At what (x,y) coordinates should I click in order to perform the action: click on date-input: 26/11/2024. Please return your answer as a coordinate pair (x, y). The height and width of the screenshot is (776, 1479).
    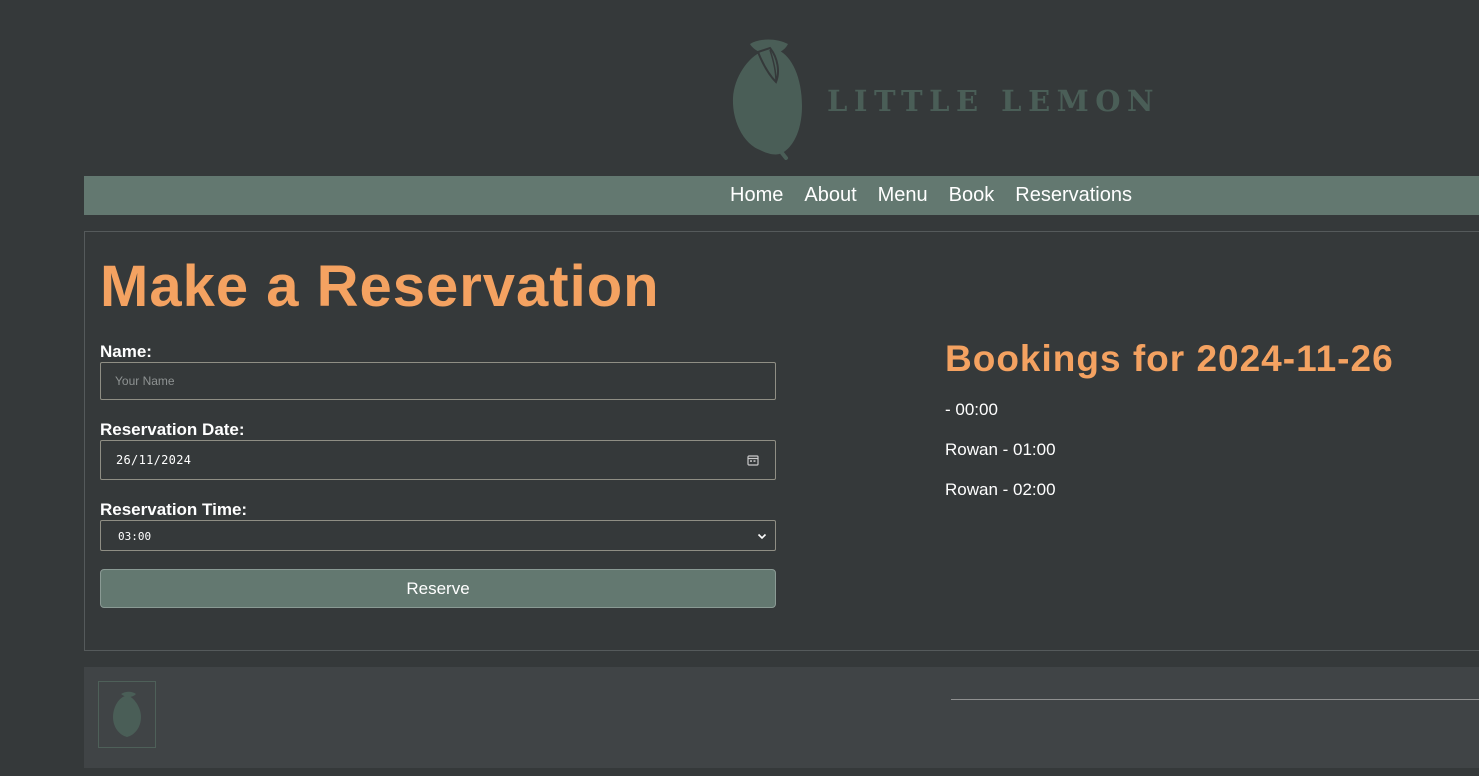
    Looking at the image, I should click on (438, 460).